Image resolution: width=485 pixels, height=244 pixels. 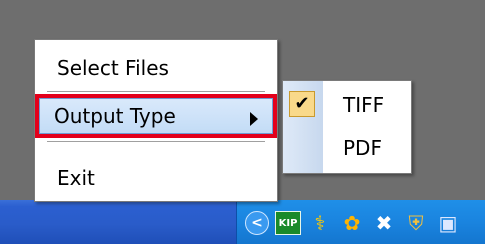 What do you see at coordinates (288, 223) in the screenshot?
I see `kip-icon: KIP` at bounding box center [288, 223].